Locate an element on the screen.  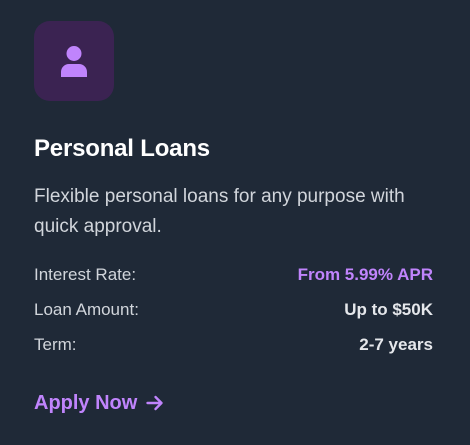
apply-now-link: Apply Now is located at coordinates (99, 403).